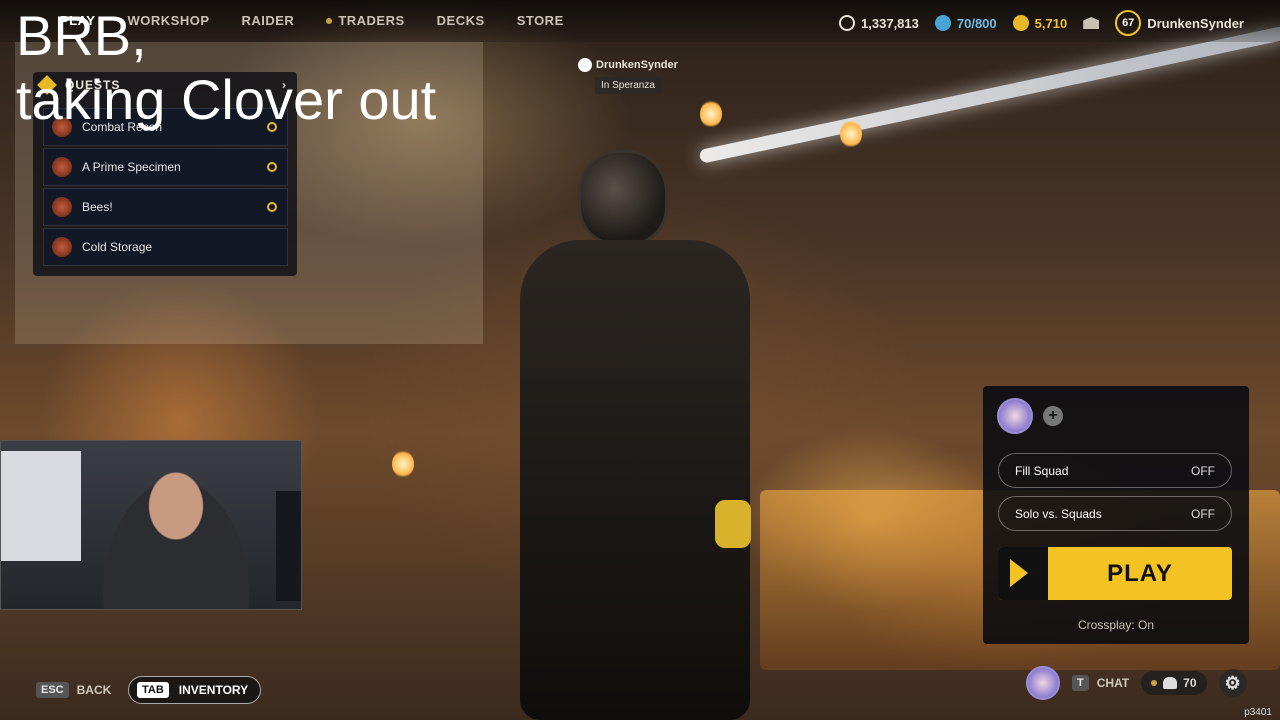  I want to click on level-badge: 67, so click(1128, 23).